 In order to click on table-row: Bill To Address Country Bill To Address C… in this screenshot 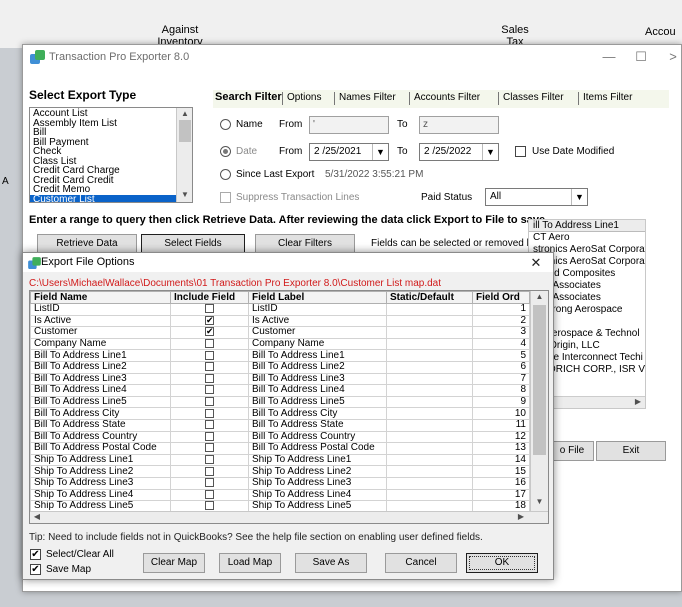, I will do `click(280, 437)`.